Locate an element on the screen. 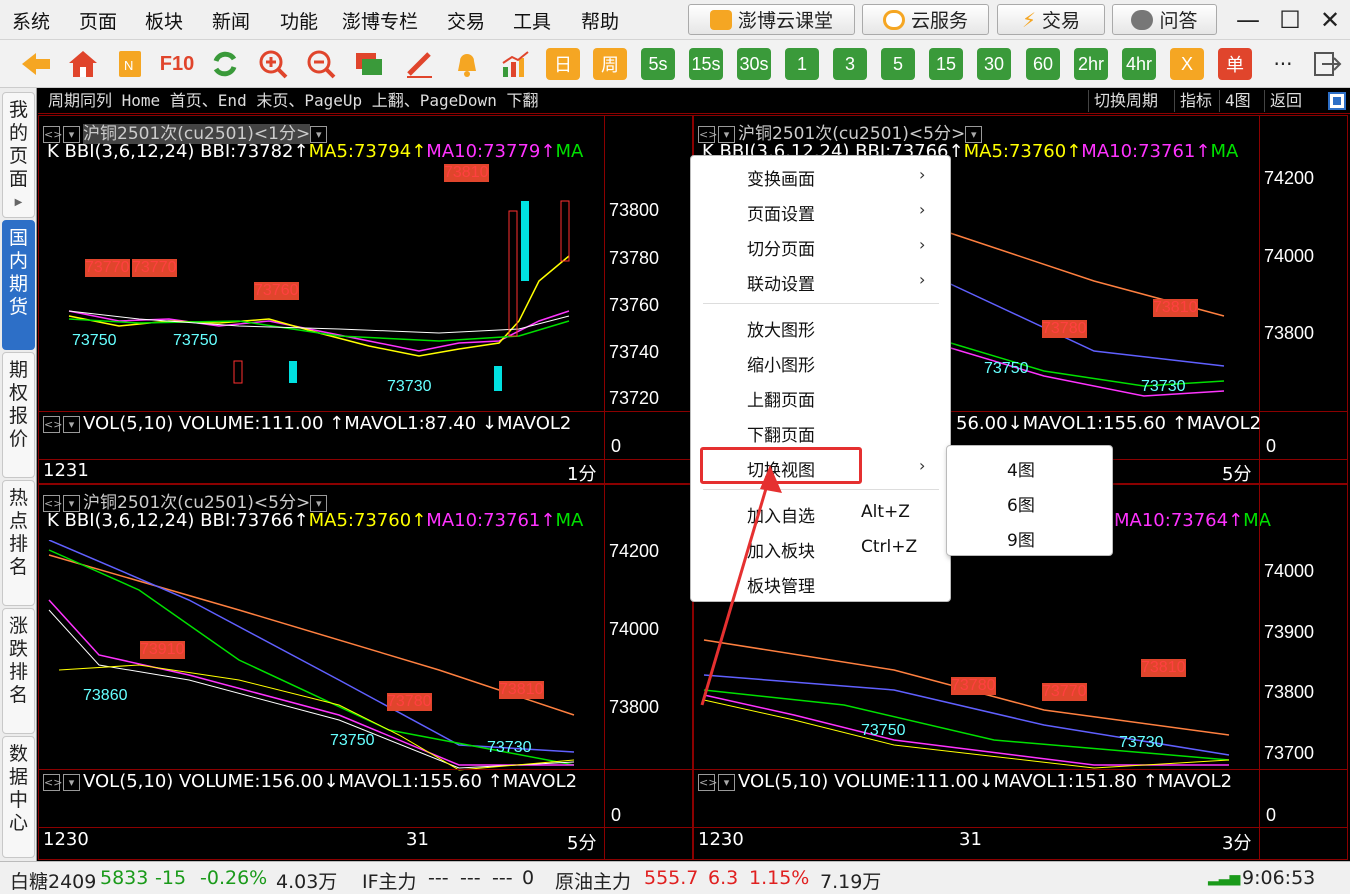  minimize-icon: — is located at coordinates (1248, 20).